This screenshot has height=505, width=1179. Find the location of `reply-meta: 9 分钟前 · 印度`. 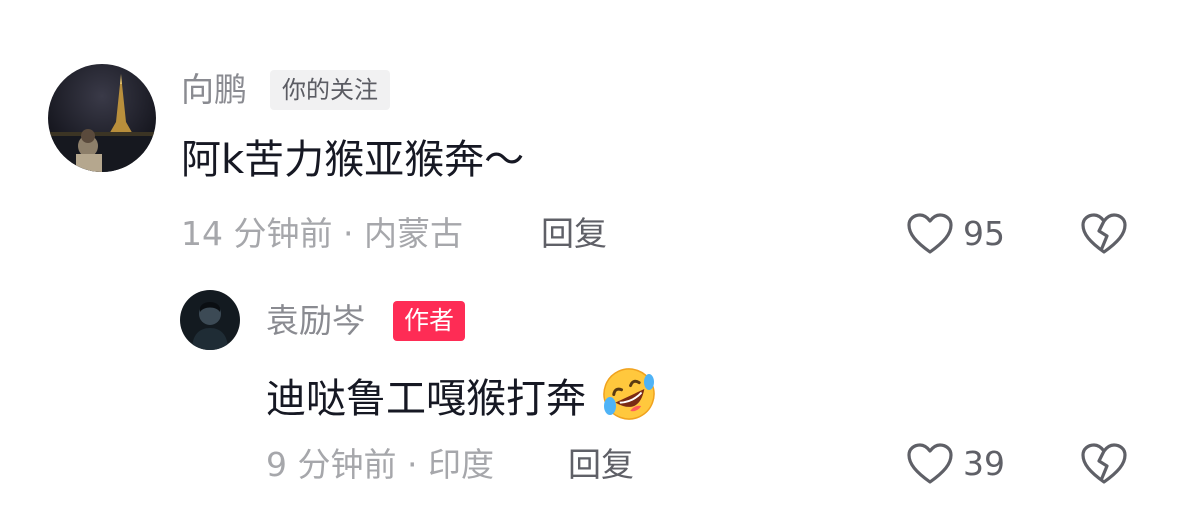

reply-meta: 9 分钟前 · 印度 is located at coordinates (380, 464).